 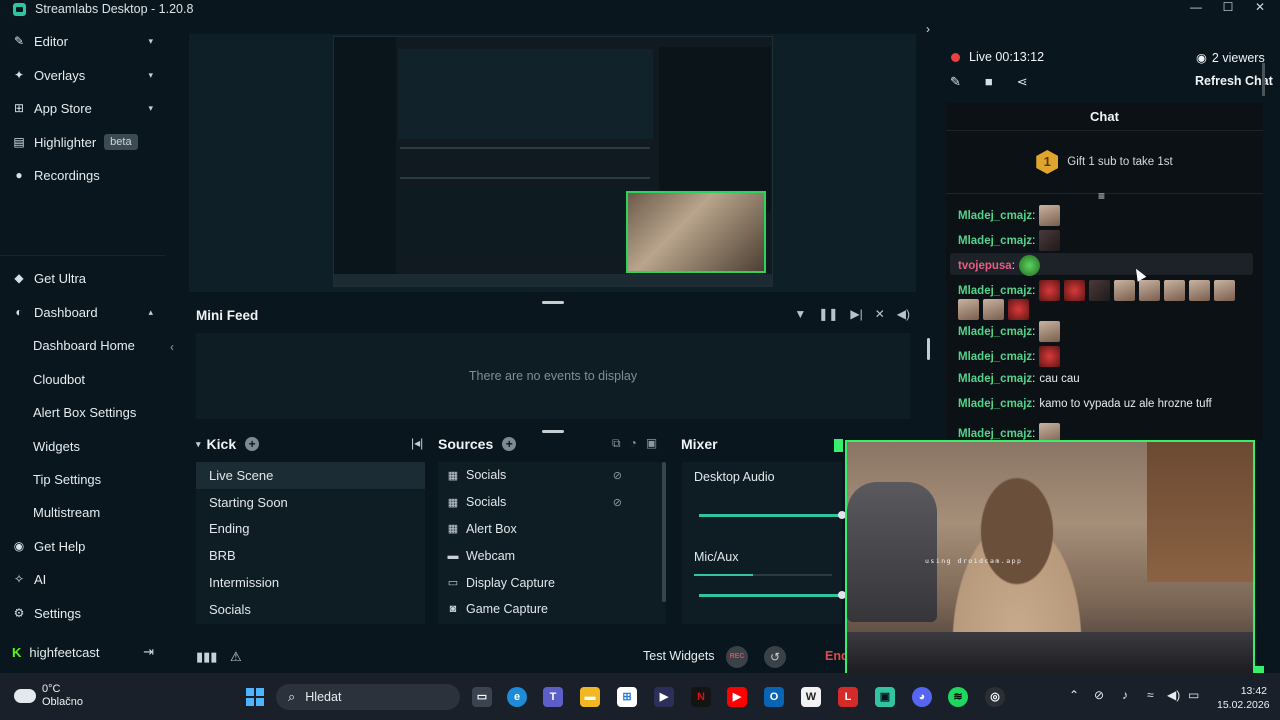 I want to click on youtube-icon: ▶, so click(x=737, y=697).